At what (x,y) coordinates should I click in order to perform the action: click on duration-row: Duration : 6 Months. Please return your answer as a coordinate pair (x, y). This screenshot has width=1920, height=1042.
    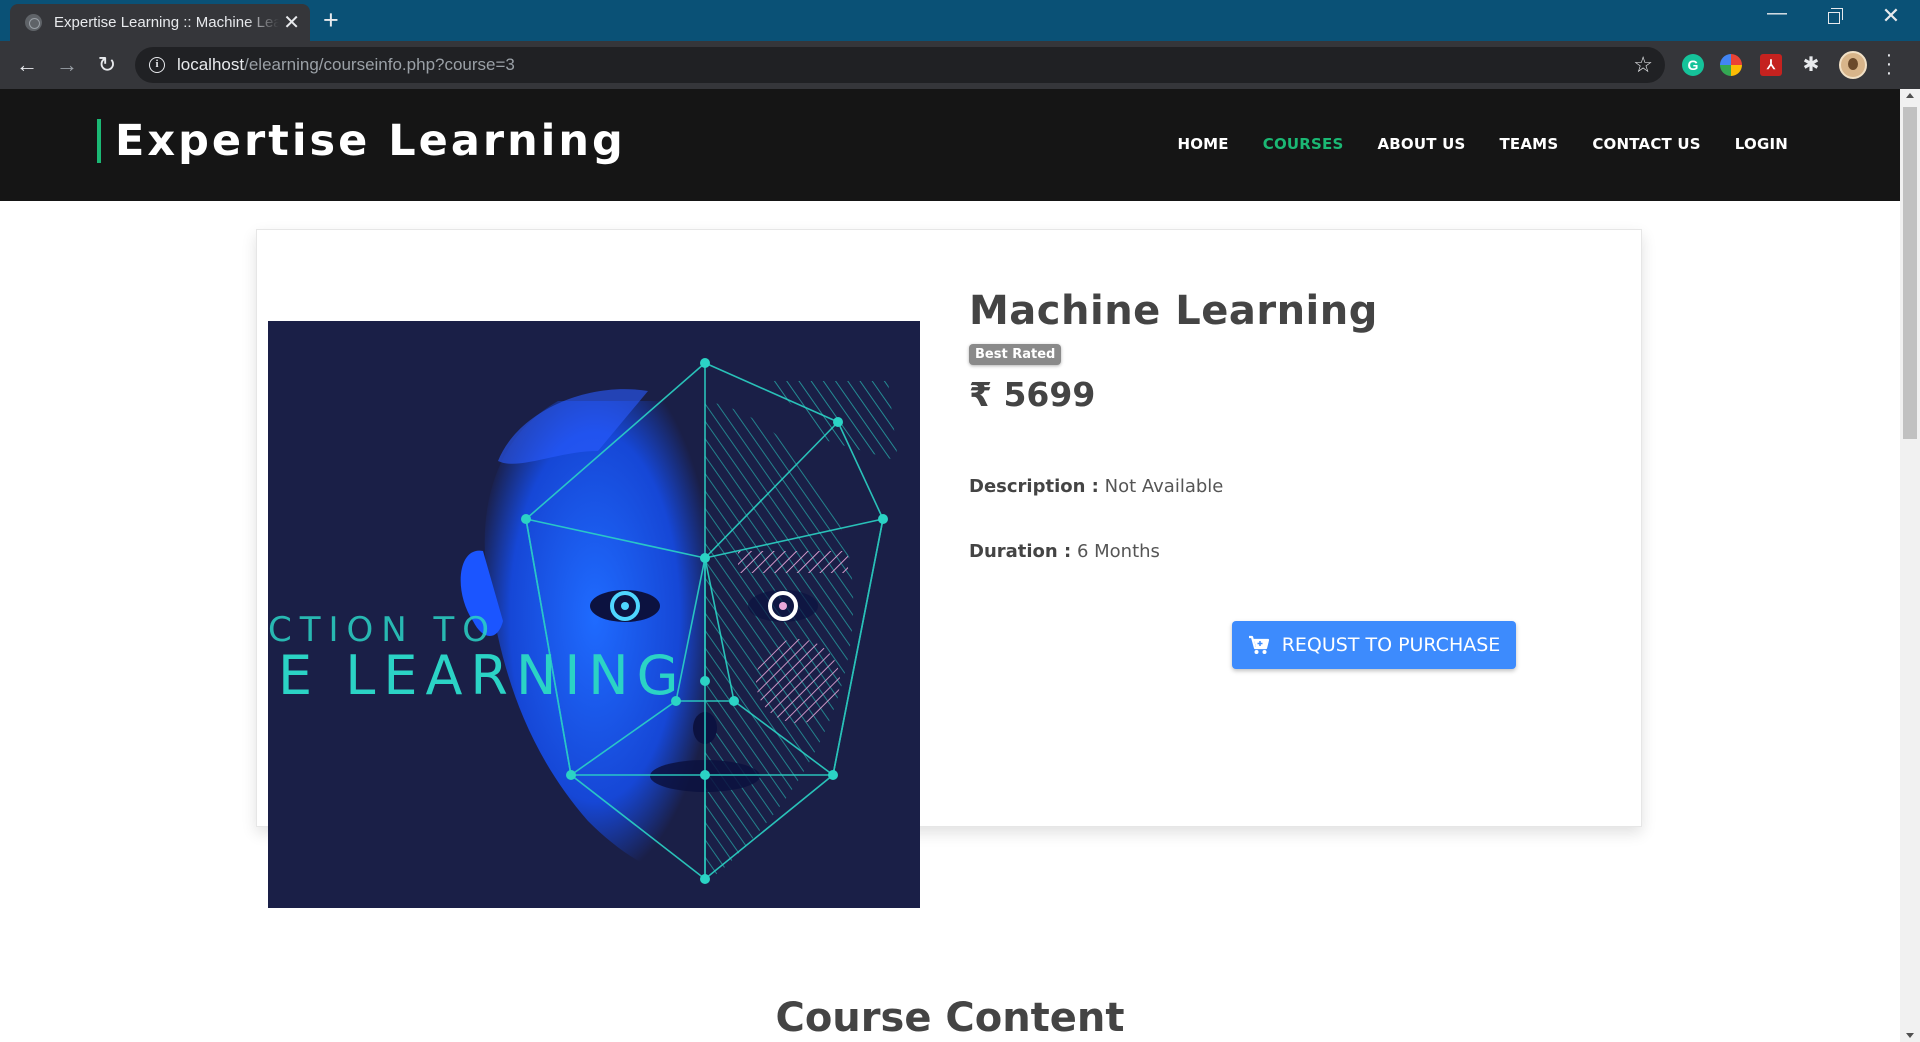
    Looking at the image, I should click on (1173, 551).